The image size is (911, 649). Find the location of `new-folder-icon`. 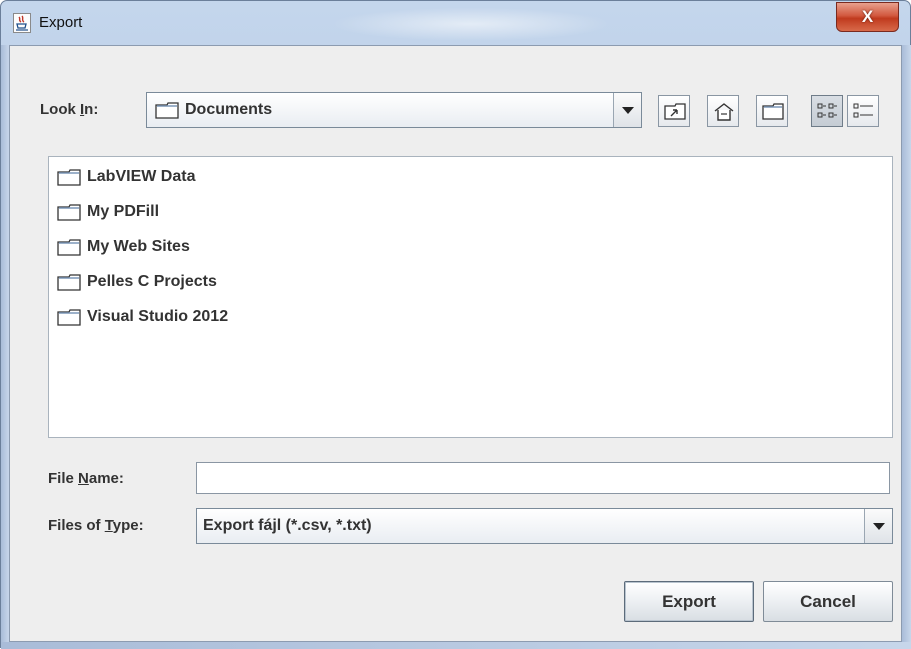

new-folder-icon is located at coordinates (773, 111).